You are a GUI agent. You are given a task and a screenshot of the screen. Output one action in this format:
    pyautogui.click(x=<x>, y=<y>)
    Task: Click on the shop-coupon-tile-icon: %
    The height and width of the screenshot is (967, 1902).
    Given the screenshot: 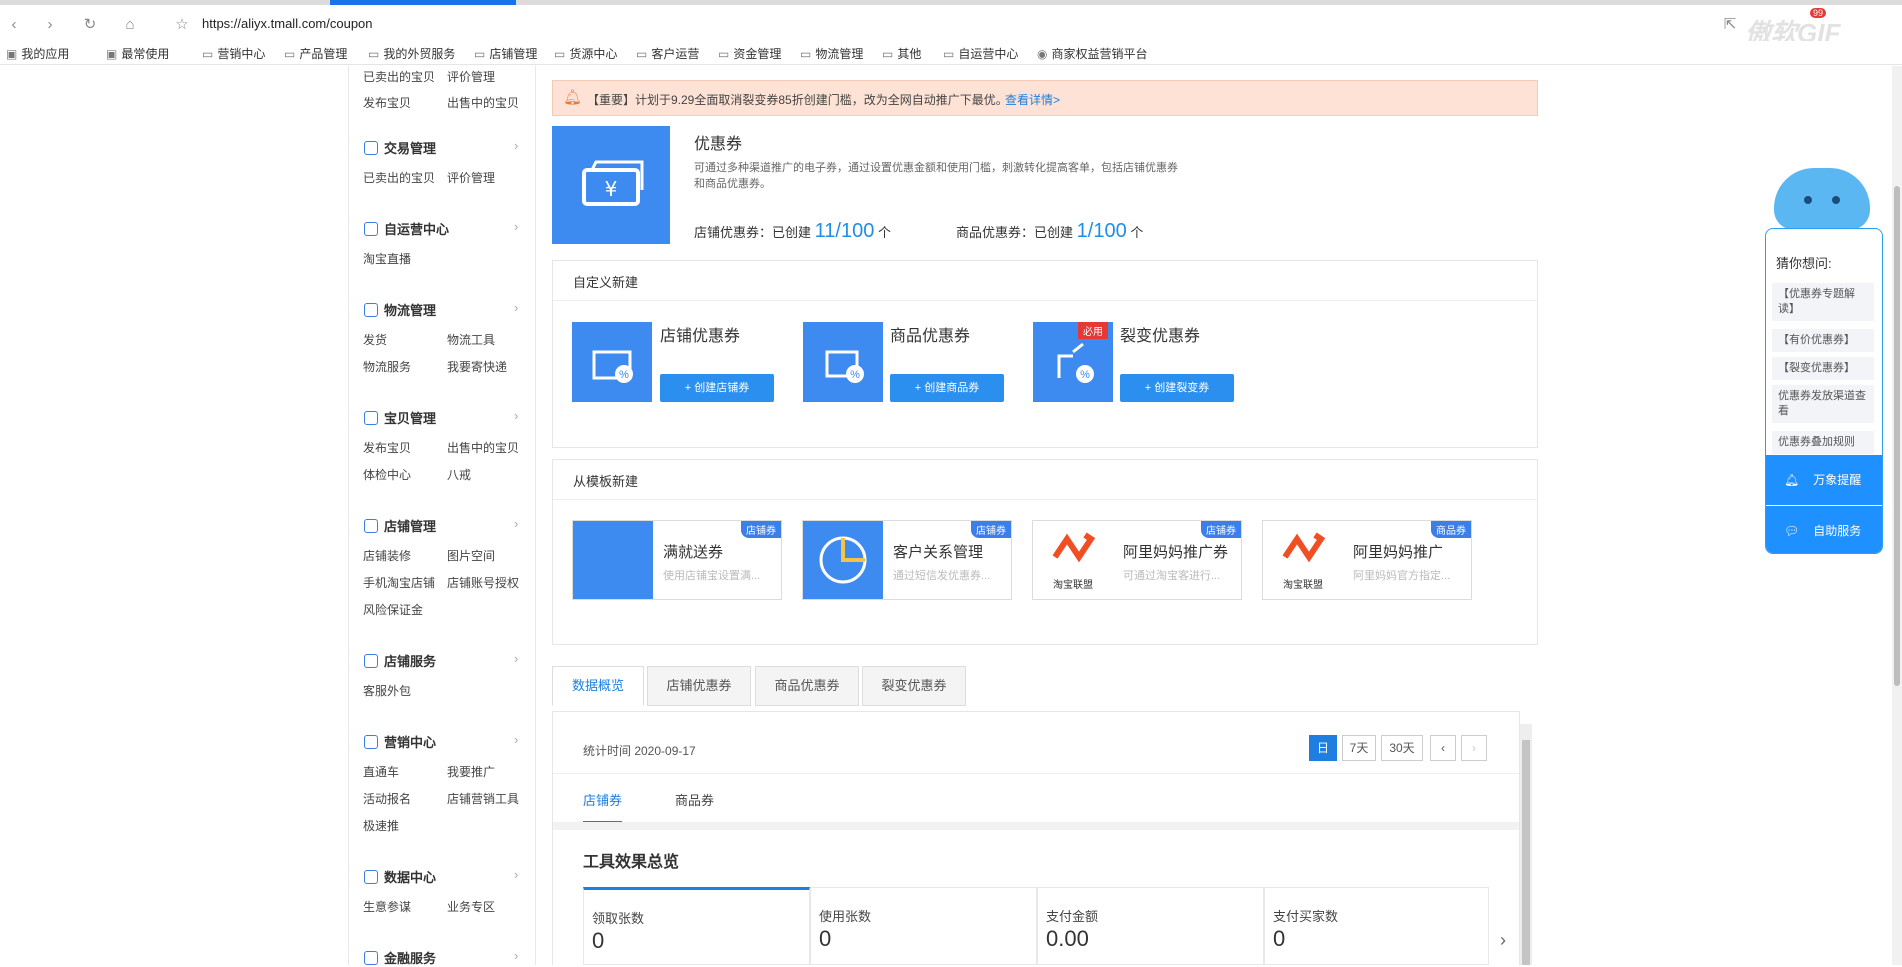 What is the action you would take?
    pyautogui.click(x=612, y=362)
    